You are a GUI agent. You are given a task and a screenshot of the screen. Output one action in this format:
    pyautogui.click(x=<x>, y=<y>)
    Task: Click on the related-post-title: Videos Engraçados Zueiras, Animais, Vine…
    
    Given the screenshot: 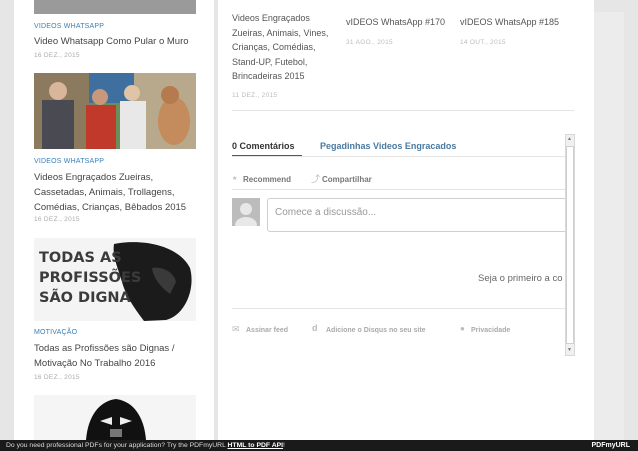 What is the action you would take?
    pyautogui.click(x=281, y=47)
    